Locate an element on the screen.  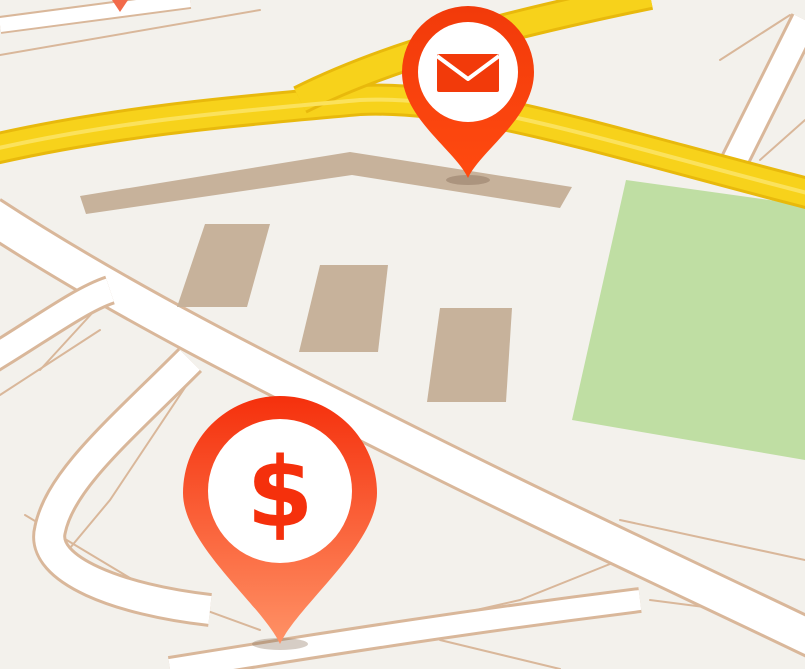
building is located at coordinates (469, 355).